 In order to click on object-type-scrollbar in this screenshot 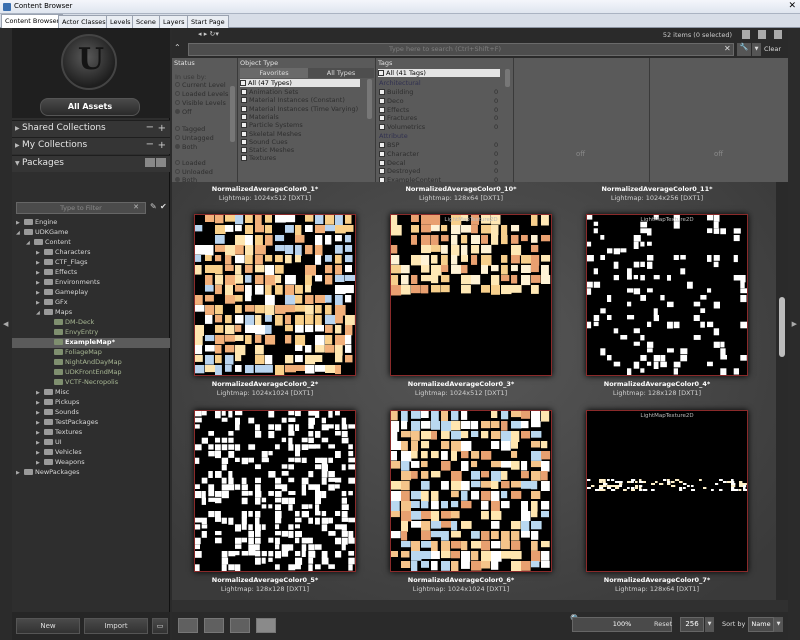, I will do `click(369, 99)`.